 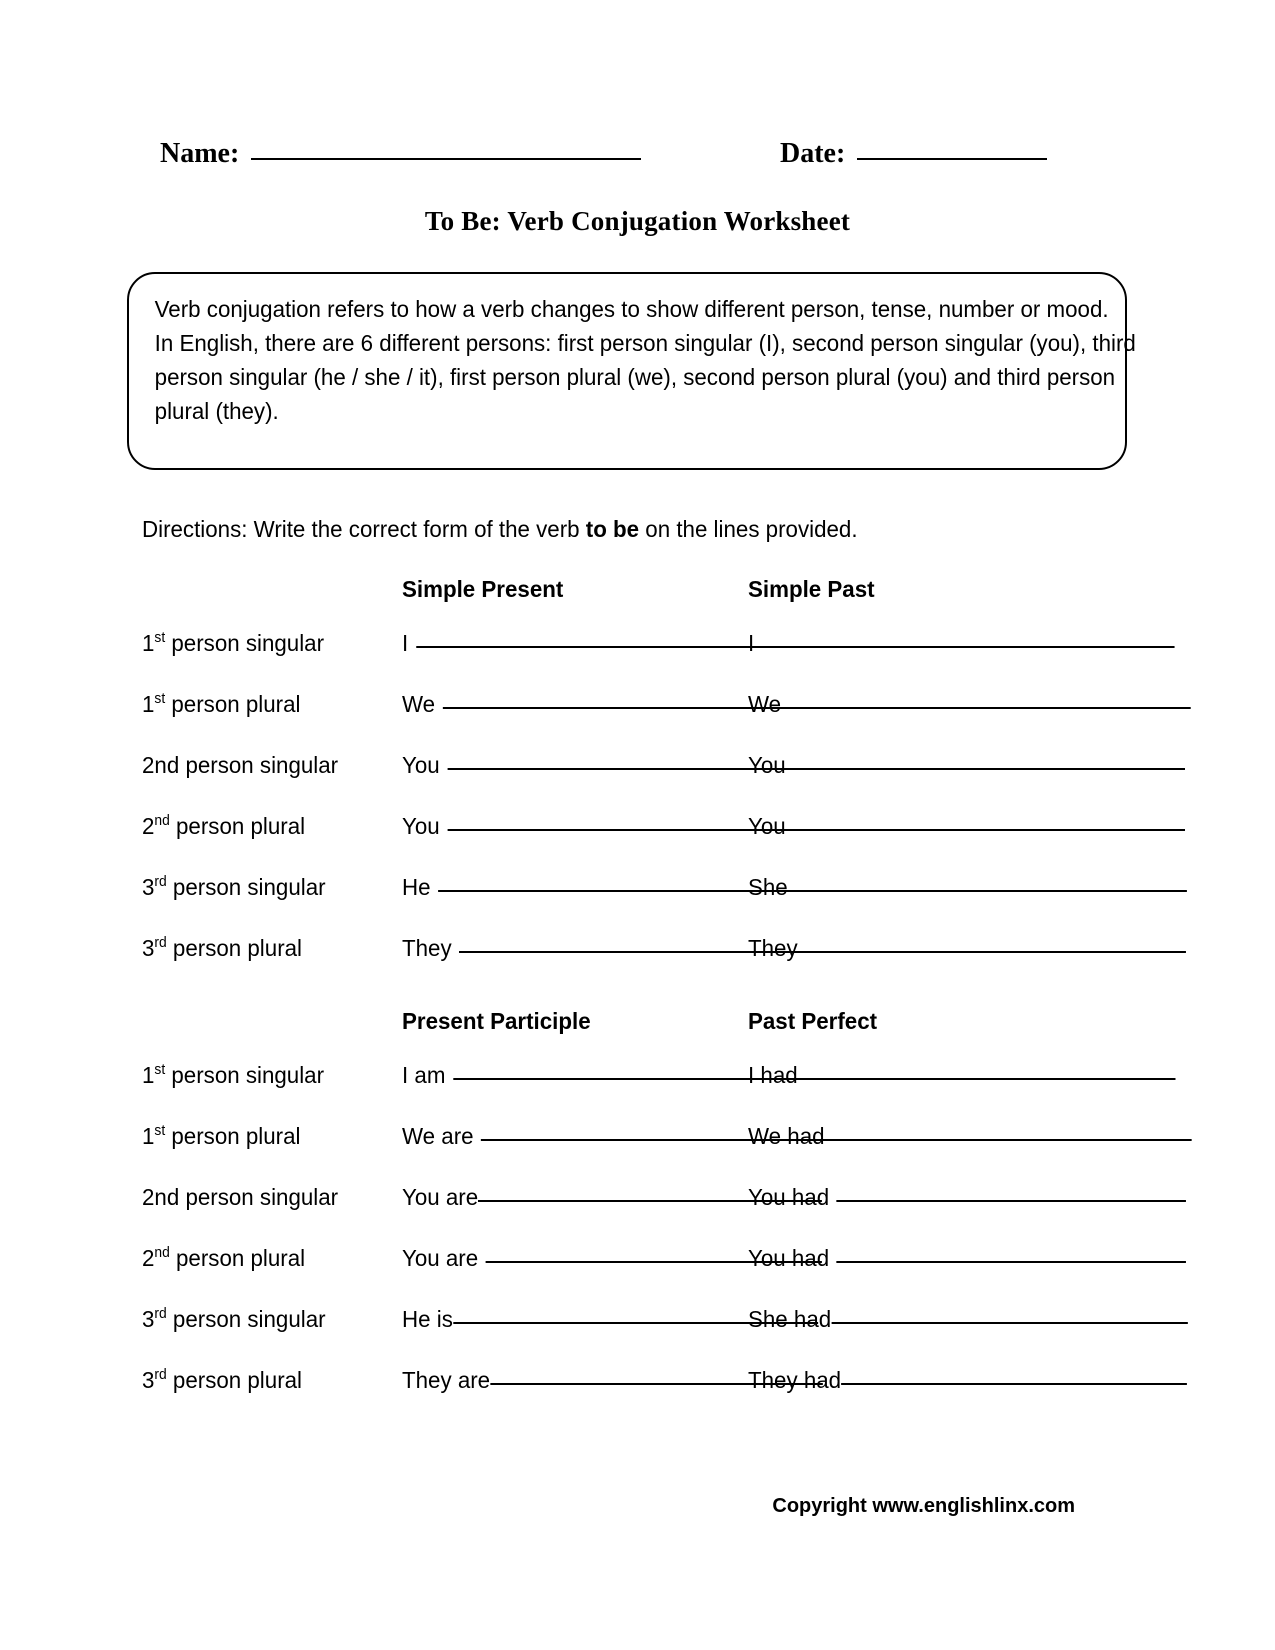 I want to click on date-input-line, so click(x=952, y=159).